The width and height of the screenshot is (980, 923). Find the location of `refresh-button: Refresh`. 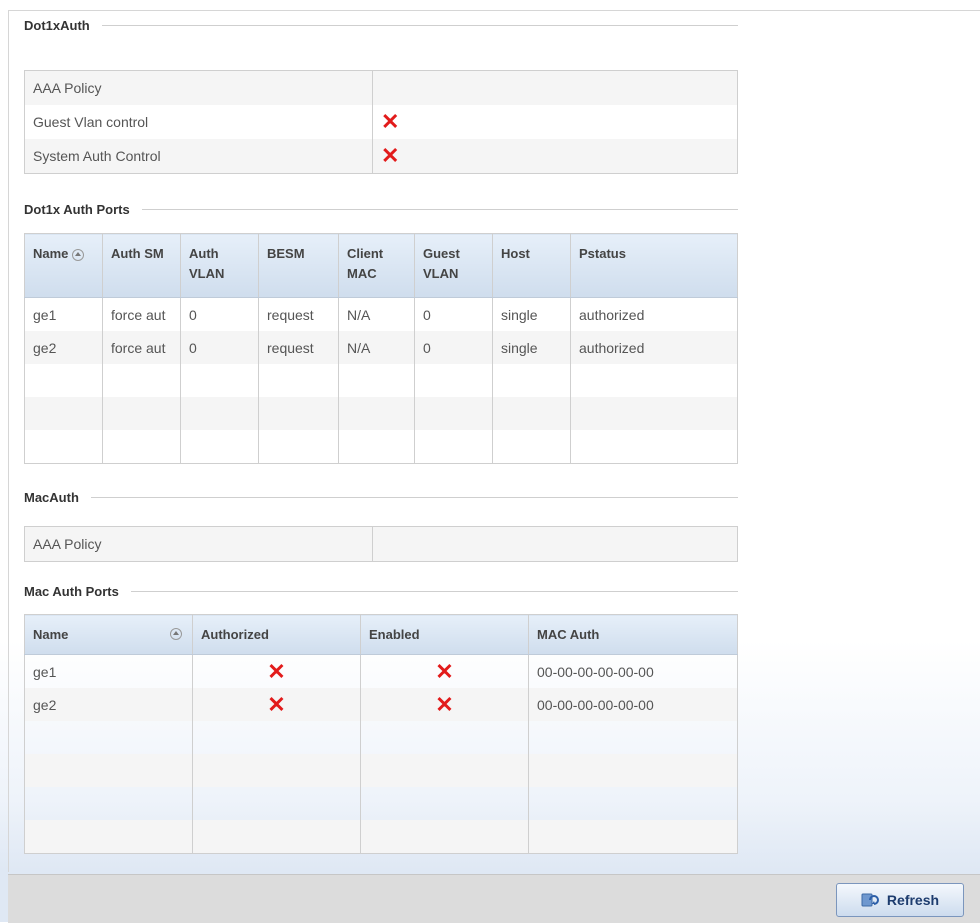

refresh-button: Refresh is located at coordinates (900, 900).